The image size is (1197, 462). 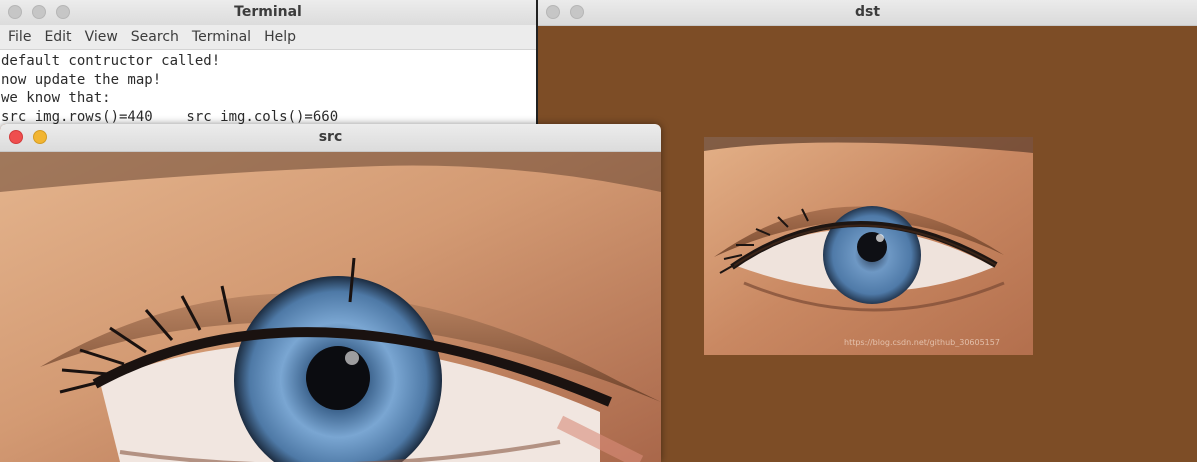 I want to click on terminal-title: Terminal, so click(x=268, y=12).